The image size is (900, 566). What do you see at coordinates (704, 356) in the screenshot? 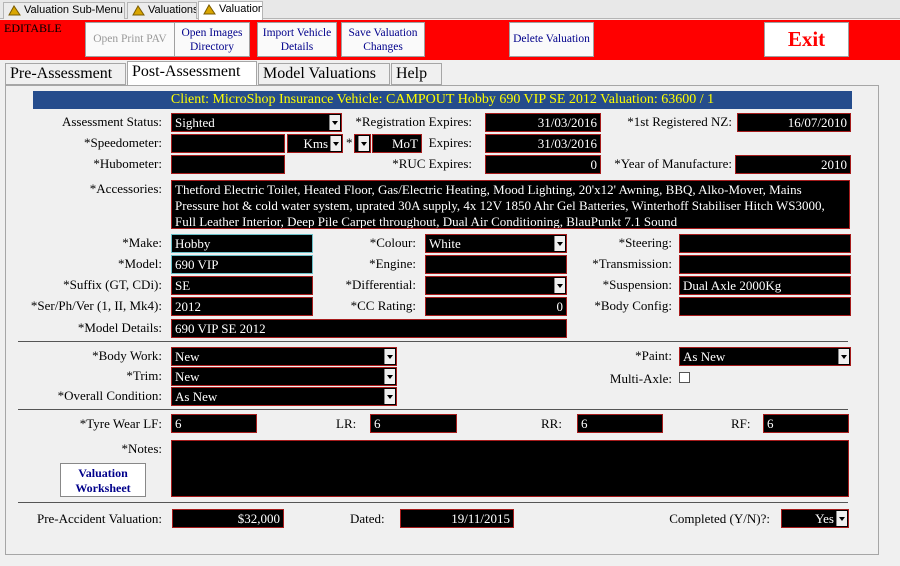
I see `paint-value: As New` at bounding box center [704, 356].